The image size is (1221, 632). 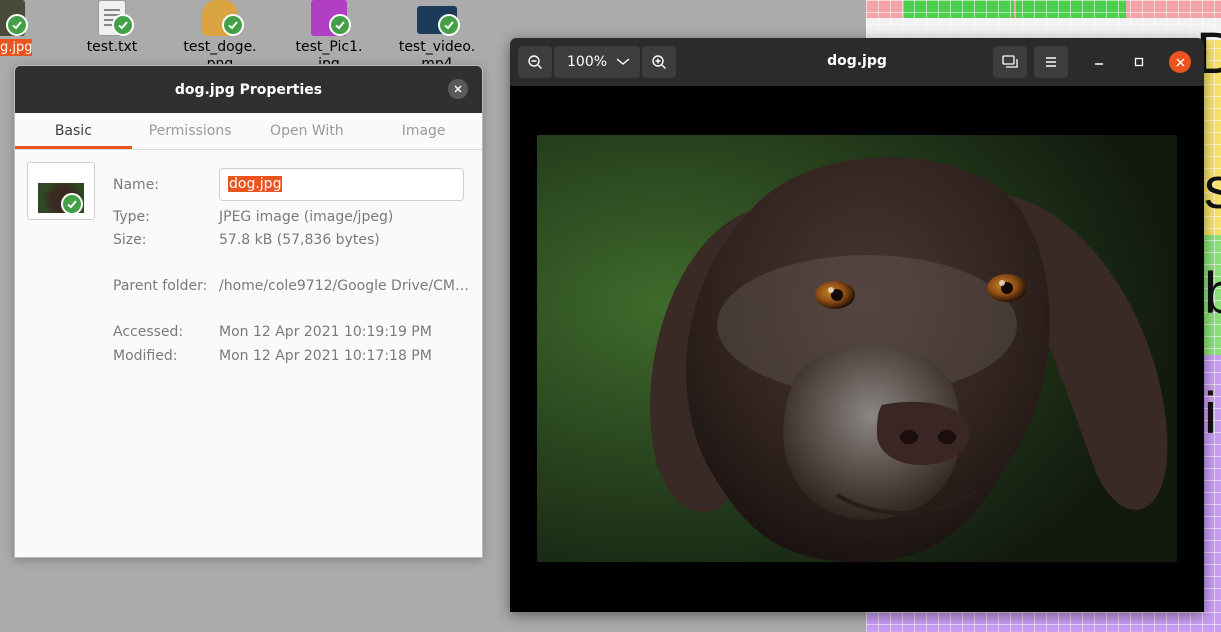 What do you see at coordinates (112, 47) in the screenshot?
I see `file-name: test.txt` at bounding box center [112, 47].